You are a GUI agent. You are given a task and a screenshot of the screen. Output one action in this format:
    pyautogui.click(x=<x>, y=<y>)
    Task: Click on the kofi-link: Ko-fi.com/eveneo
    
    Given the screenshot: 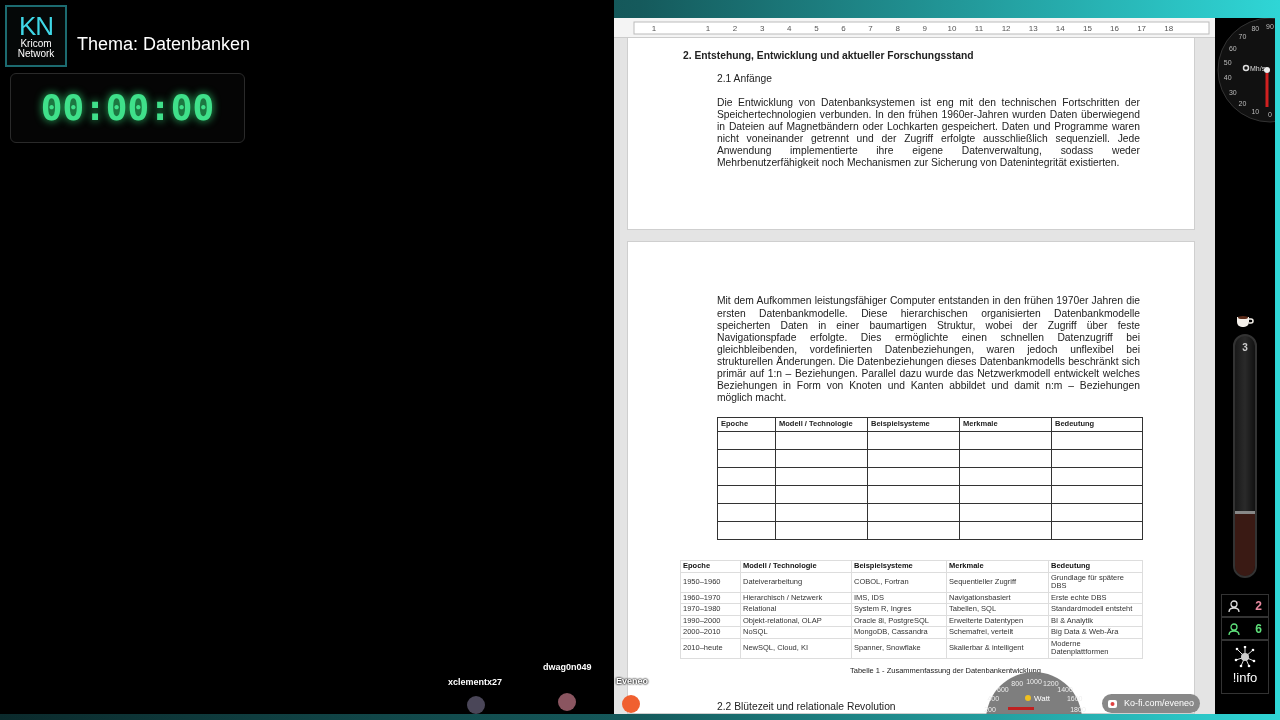 What is the action you would take?
    pyautogui.click(x=1159, y=703)
    